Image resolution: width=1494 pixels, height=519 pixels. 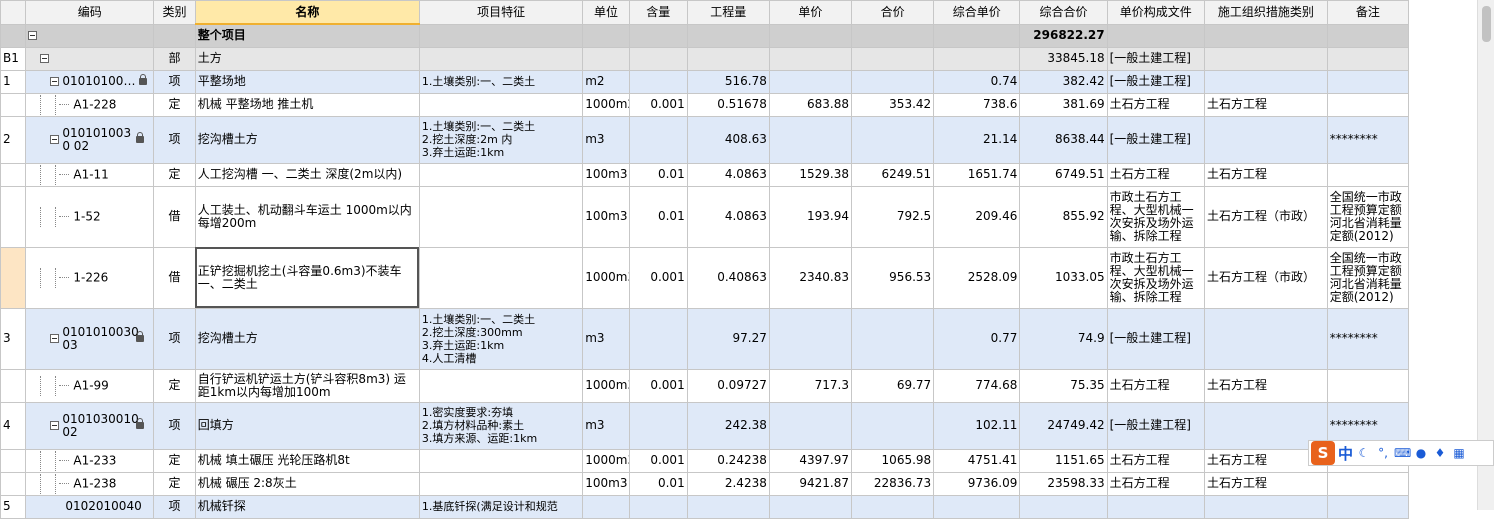 What do you see at coordinates (810, 174) in the screenshot?
I see `price-cell: 1529.38` at bounding box center [810, 174].